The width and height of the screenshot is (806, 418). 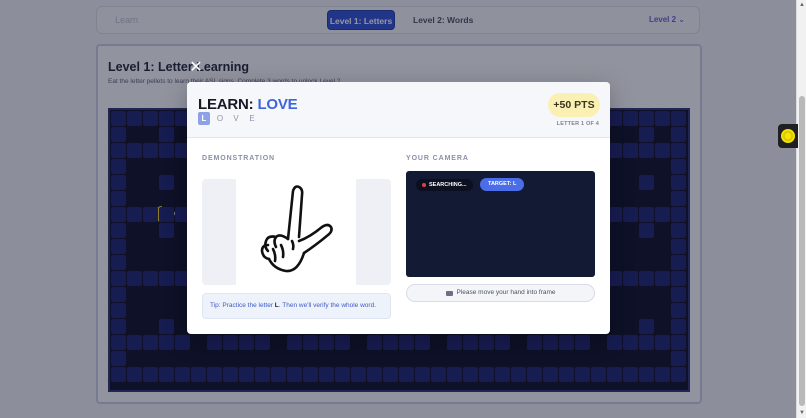 What do you see at coordinates (449, 293) in the screenshot?
I see `camera-icon` at bounding box center [449, 293].